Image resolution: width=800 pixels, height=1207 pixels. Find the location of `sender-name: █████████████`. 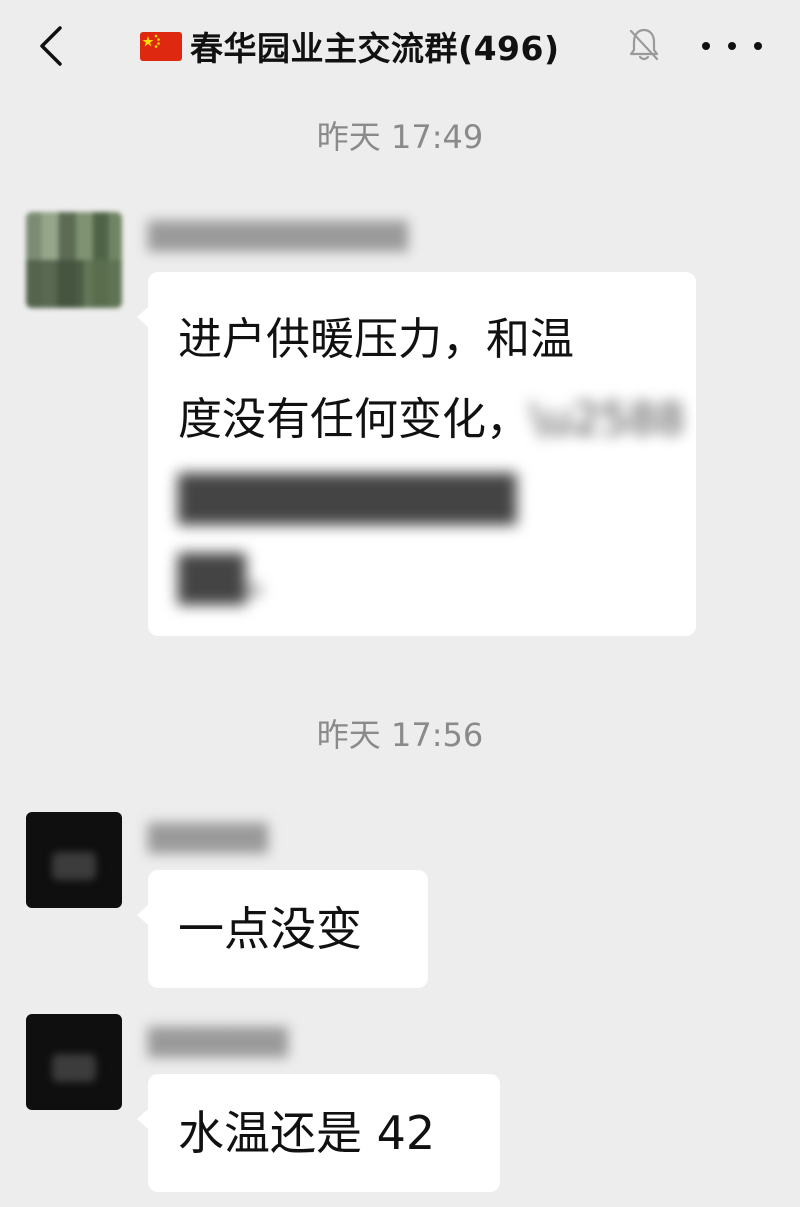

sender-name: █████████████ is located at coordinates (278, 237).